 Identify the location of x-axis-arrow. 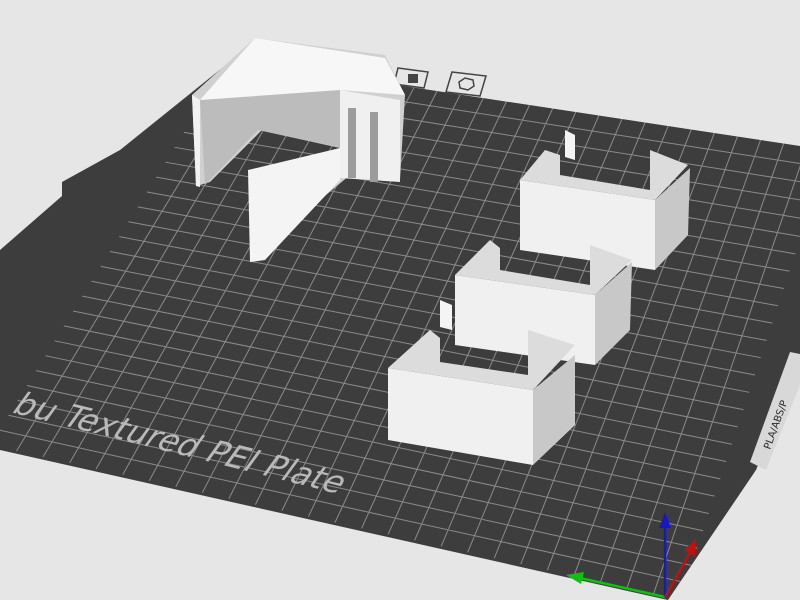
(680, 568).